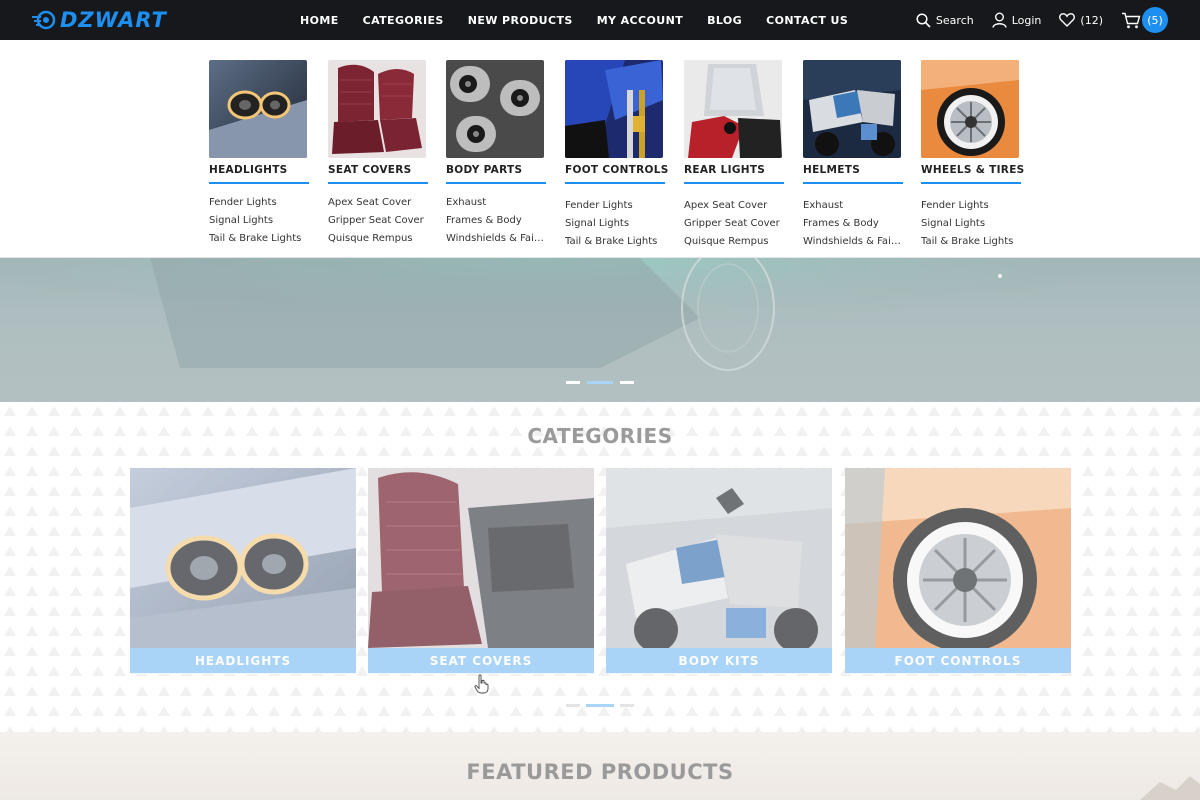 The width and height of the screenshot is (1200, 800). I want to click on body-kits-photo, so click(719, 558).